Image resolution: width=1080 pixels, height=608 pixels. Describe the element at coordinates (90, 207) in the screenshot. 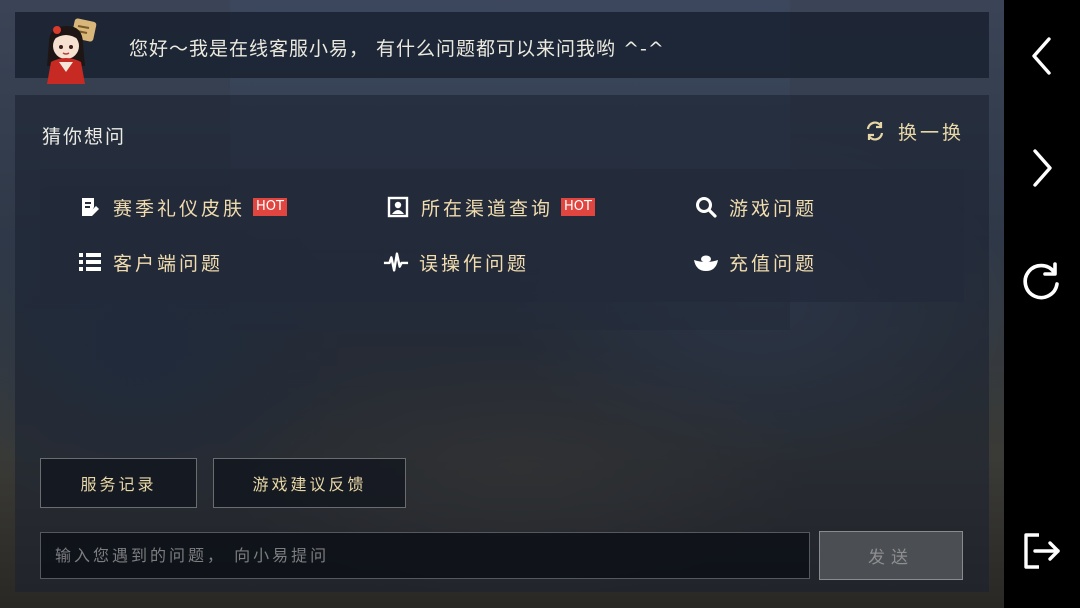

I see `edit-document-icon` at that location.